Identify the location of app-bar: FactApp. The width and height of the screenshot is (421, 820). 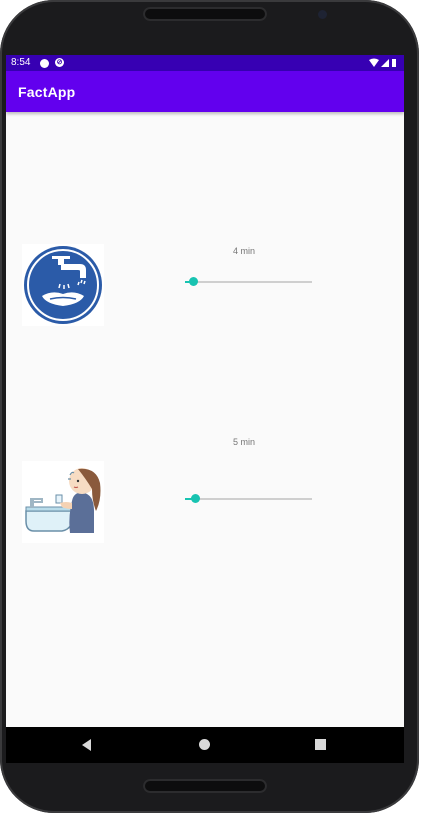
(205, 91).